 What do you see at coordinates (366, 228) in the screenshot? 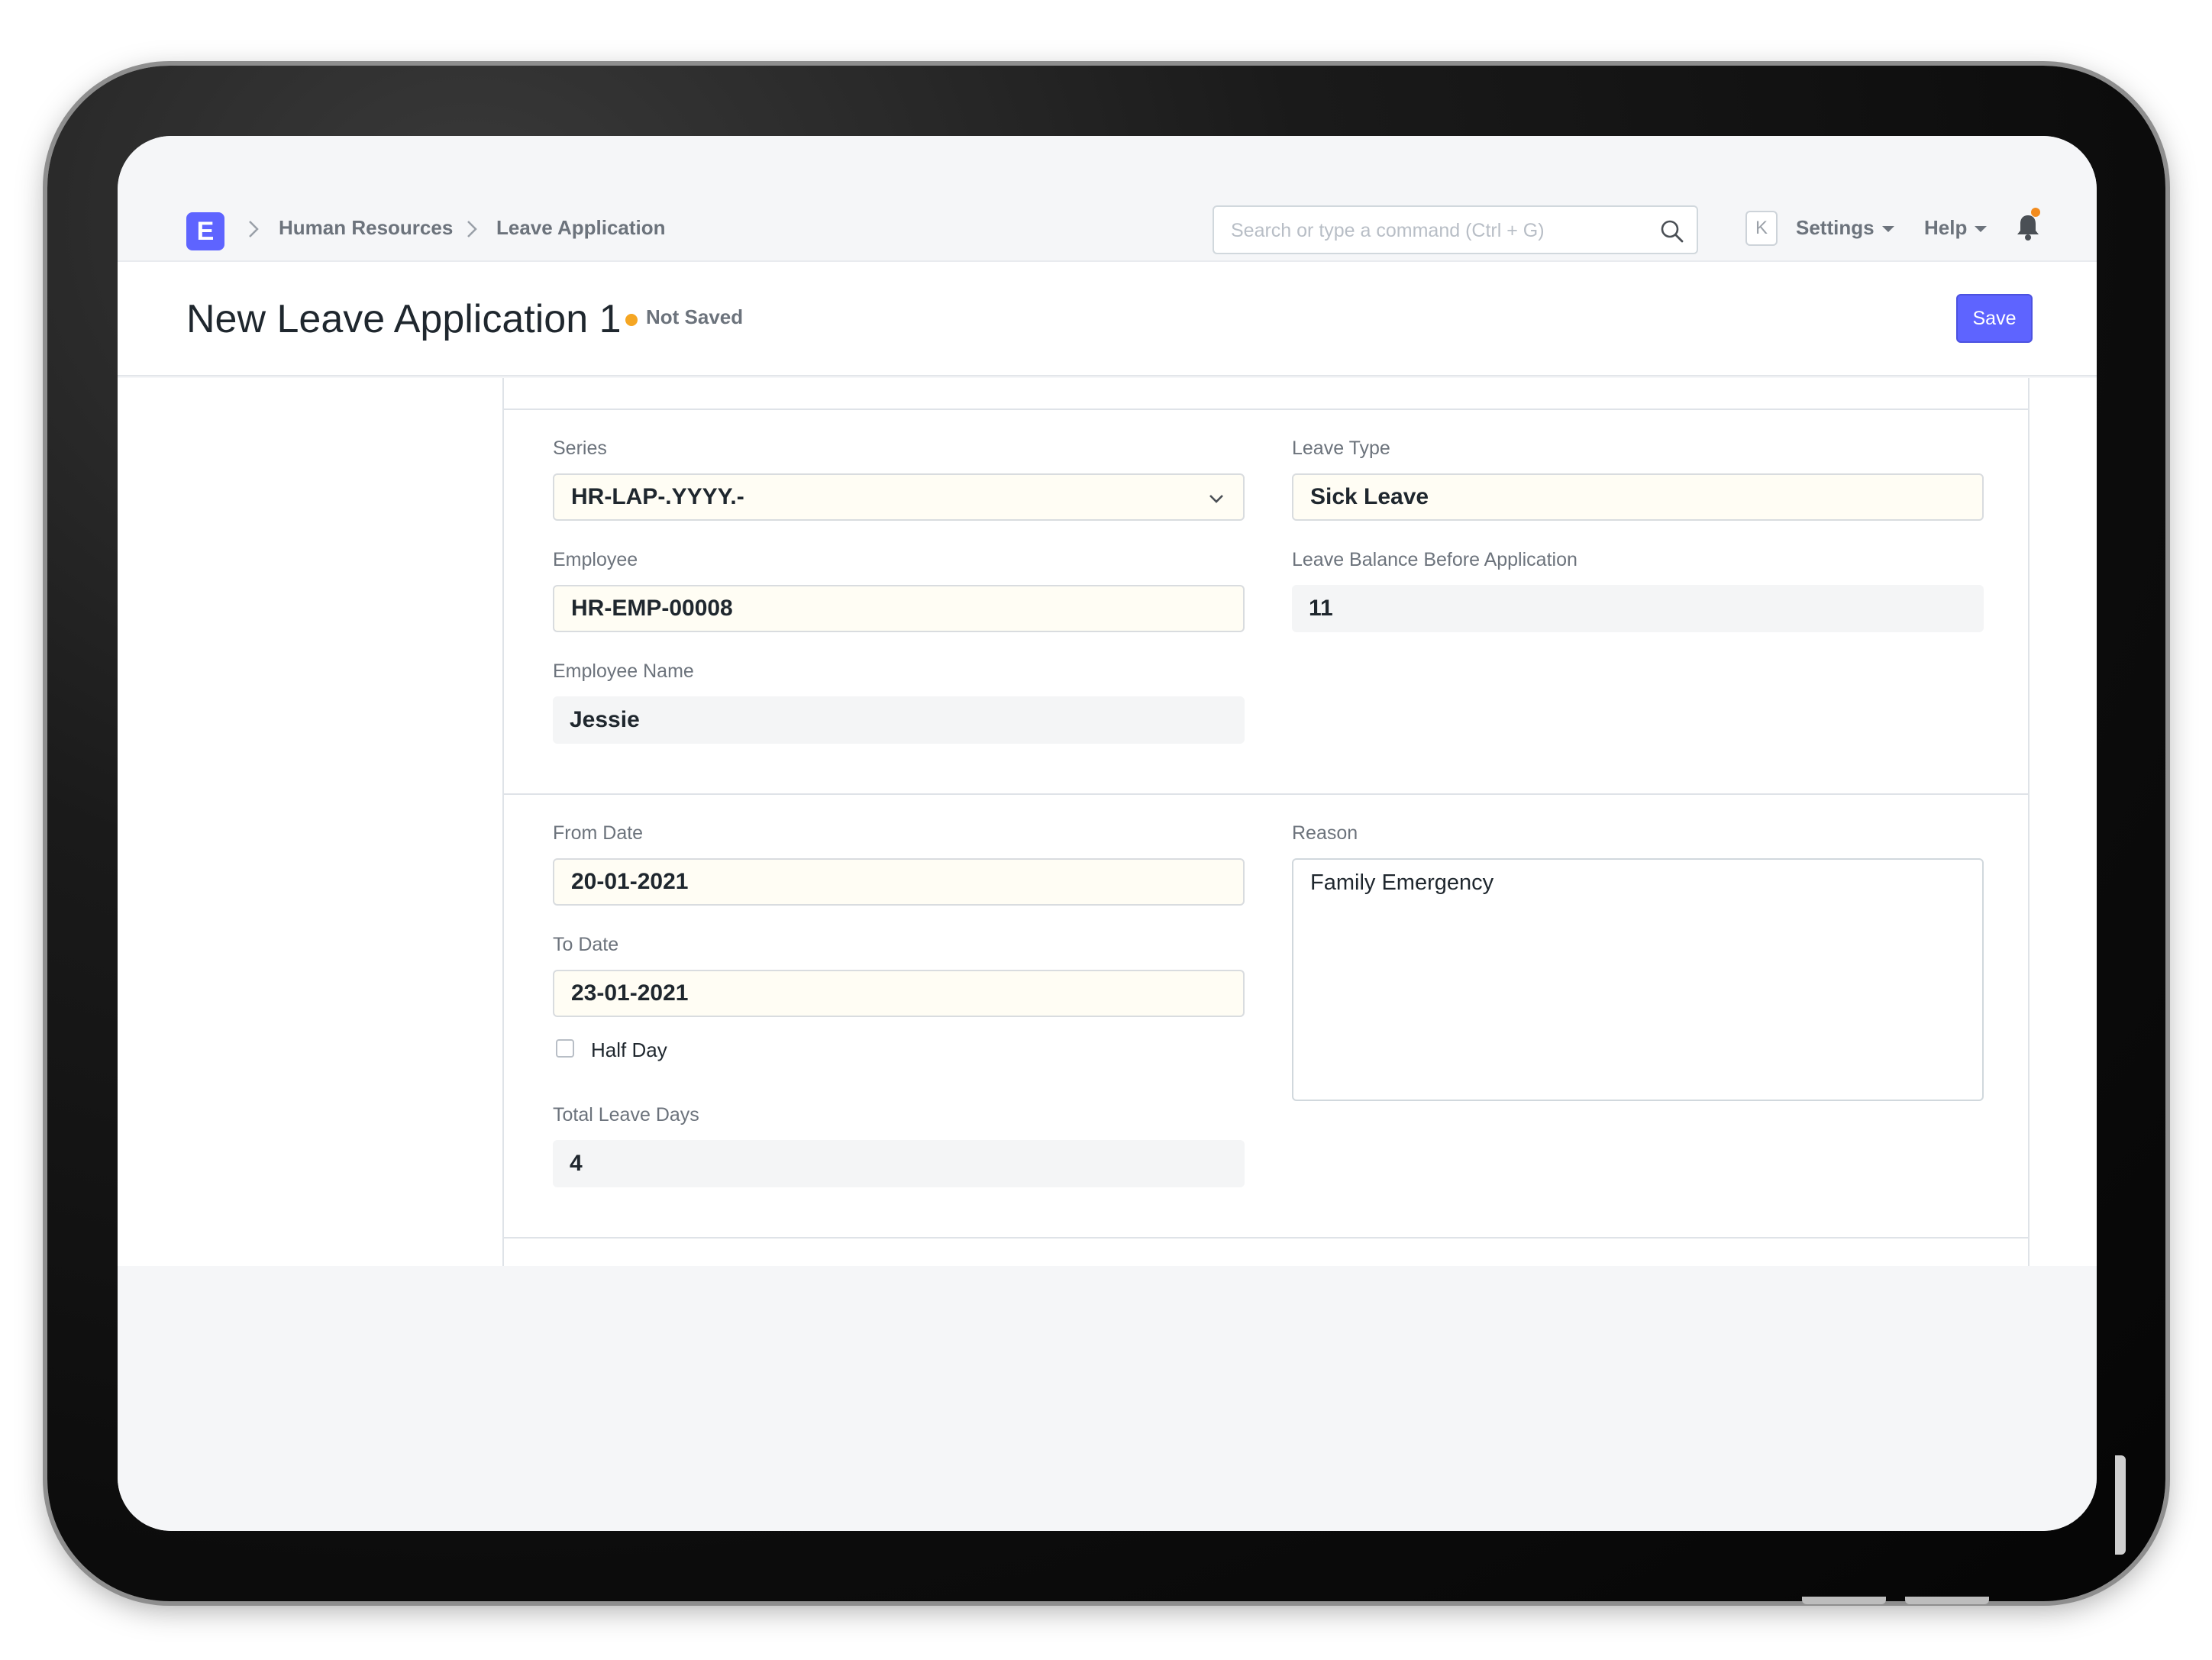
I see `breadcrumb-human-resources: Human Resources` at bounding box center [366, 228].